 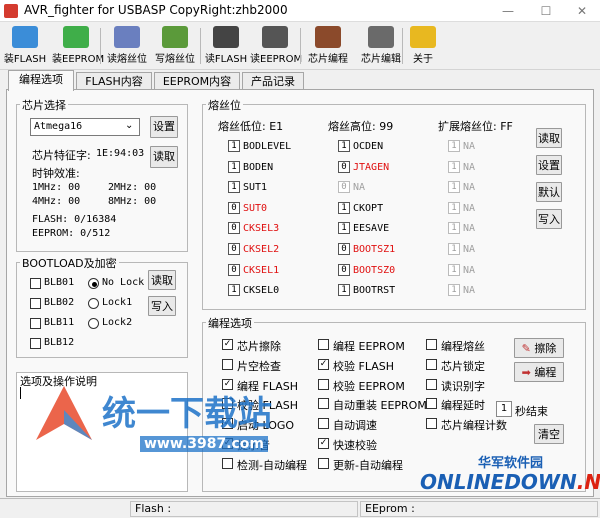 I want to click on bootload-checkbox-blb12, so click(x=35, y=343).